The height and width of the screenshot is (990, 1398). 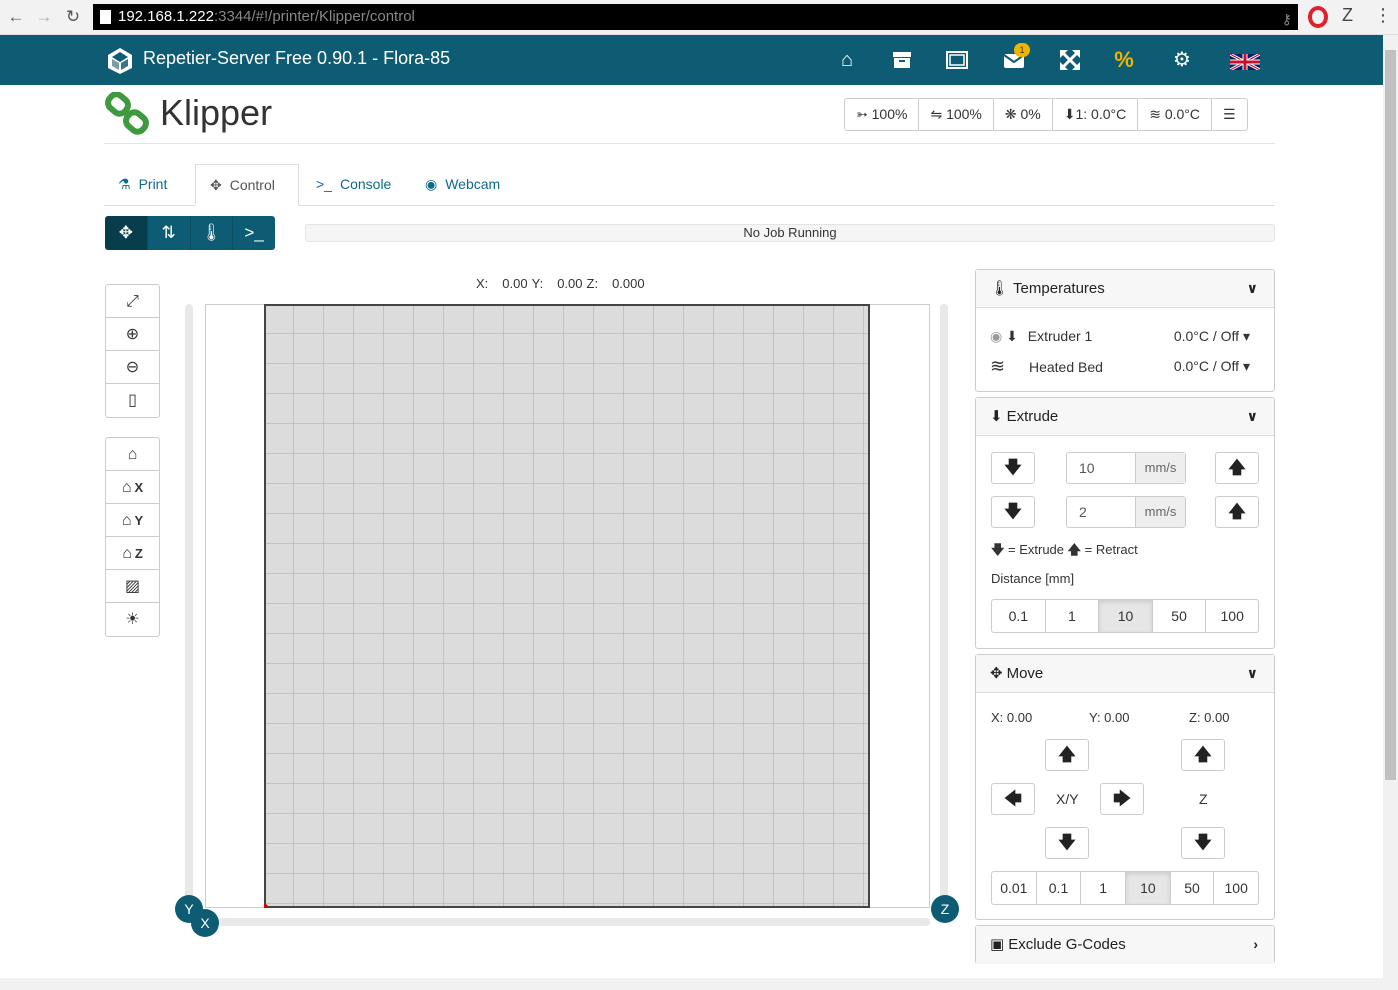 What do you see at coordinates (169, 233) in the screenshot?
I see `extruder-mode-button: ⇅` at bounding box center [169, 233].